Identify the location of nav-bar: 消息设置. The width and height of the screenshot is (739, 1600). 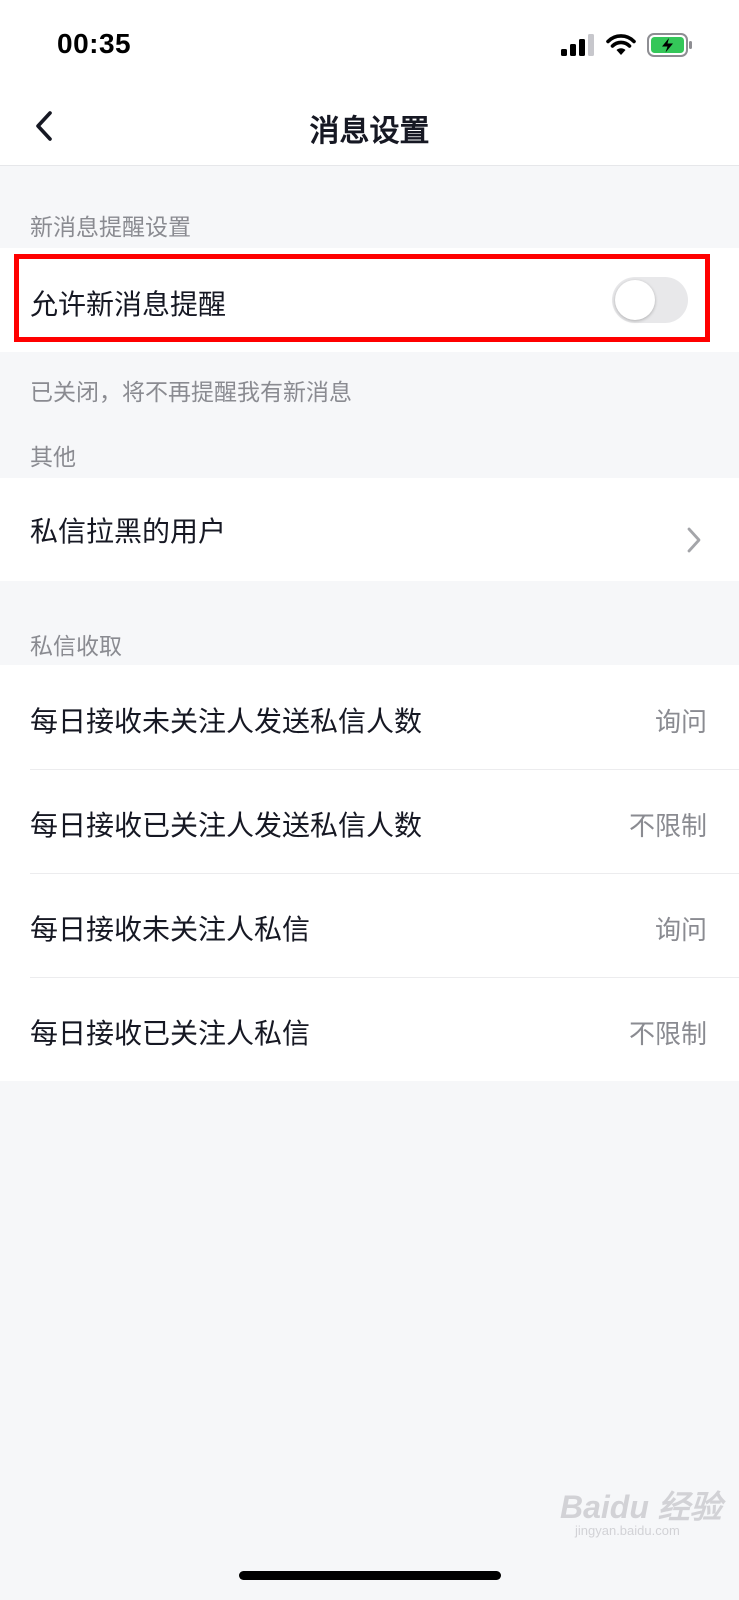
(369, 127).